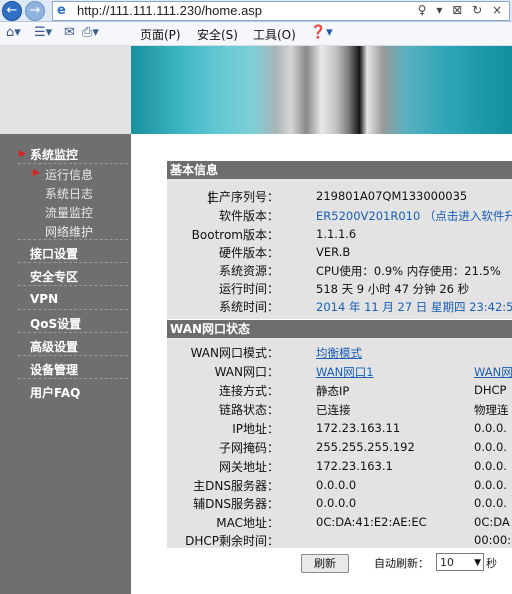 Image resolution: width=512 pixels, height=594 pixels. I want to click on hardware-version-label: 硬件版本：, so click(248, 253).